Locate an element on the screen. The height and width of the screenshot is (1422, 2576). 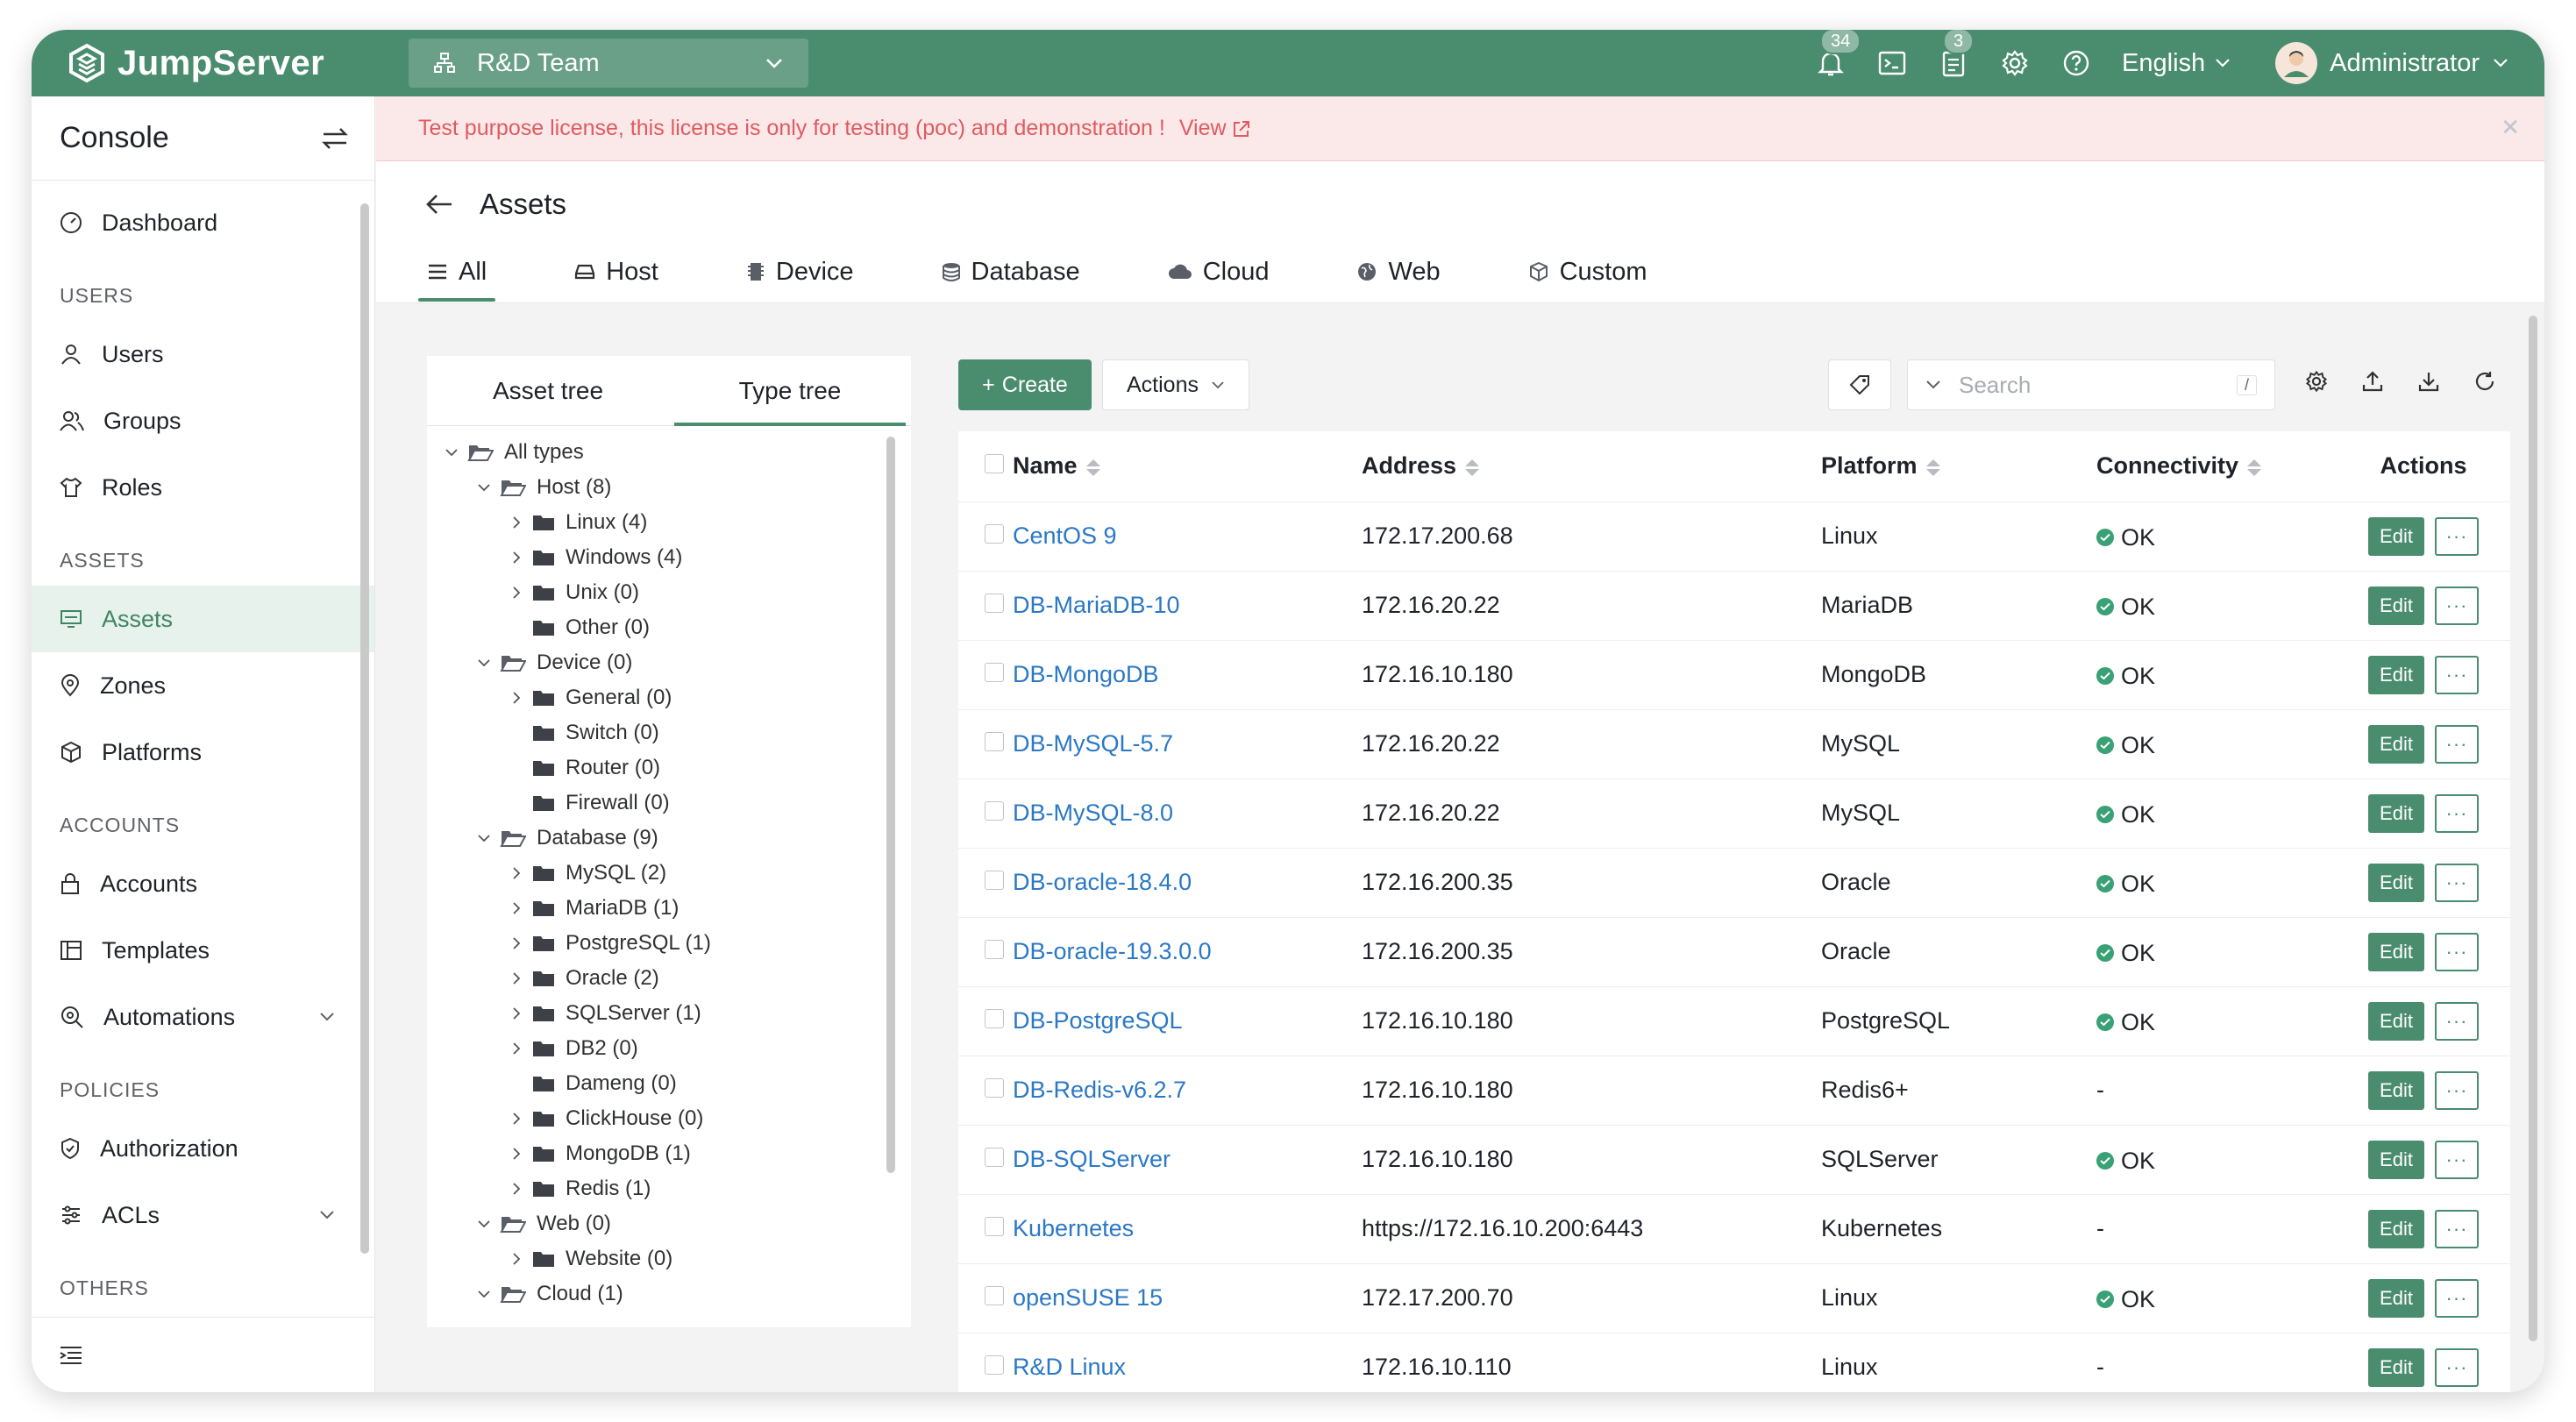
help-button is located at coordinates (2076, 63).